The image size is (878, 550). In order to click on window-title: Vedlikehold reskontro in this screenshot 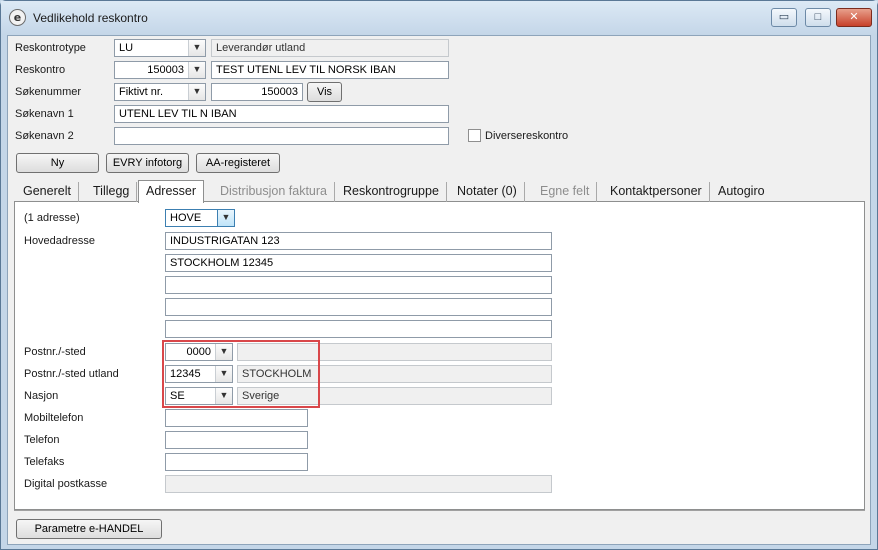, I will do `click(90, 18)`.